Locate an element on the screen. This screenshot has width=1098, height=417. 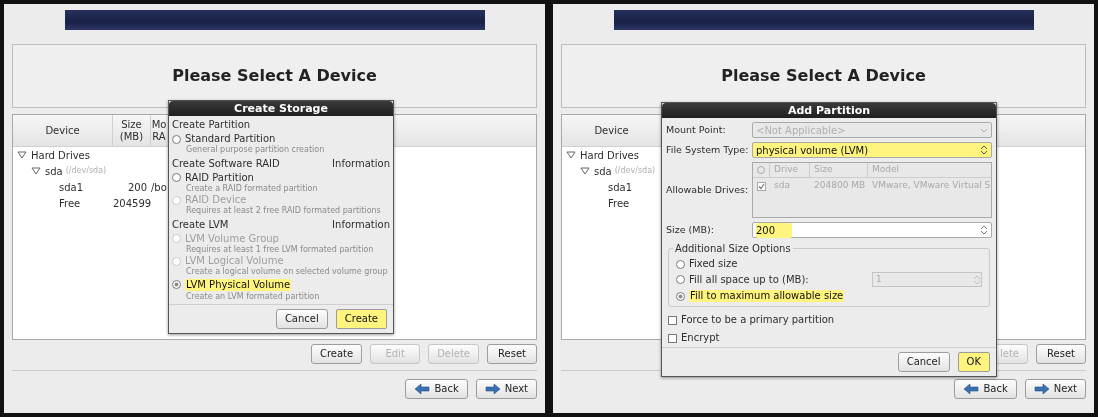
option-description: Create a logical volume on selected volume group is located at coordinates (287, 272).